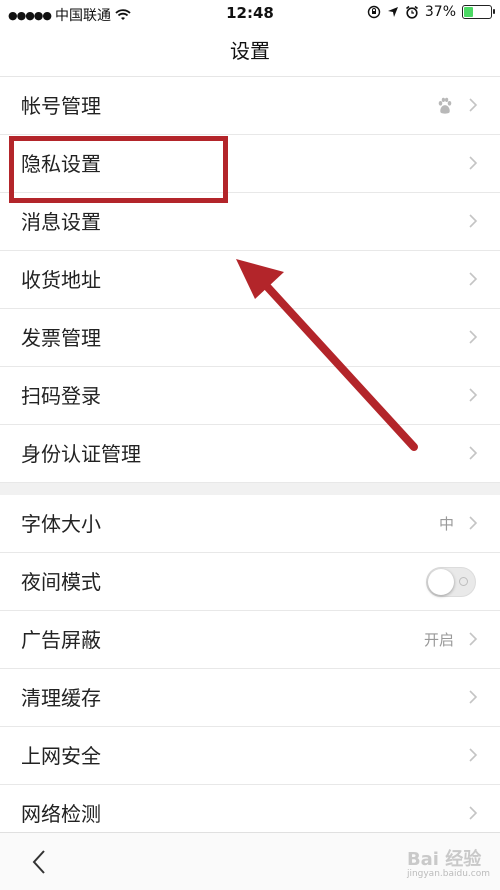 Image resolution: width=500 pixels, height=890 pixels. I want to click on nav-bar: 设置, so click(250, 52).